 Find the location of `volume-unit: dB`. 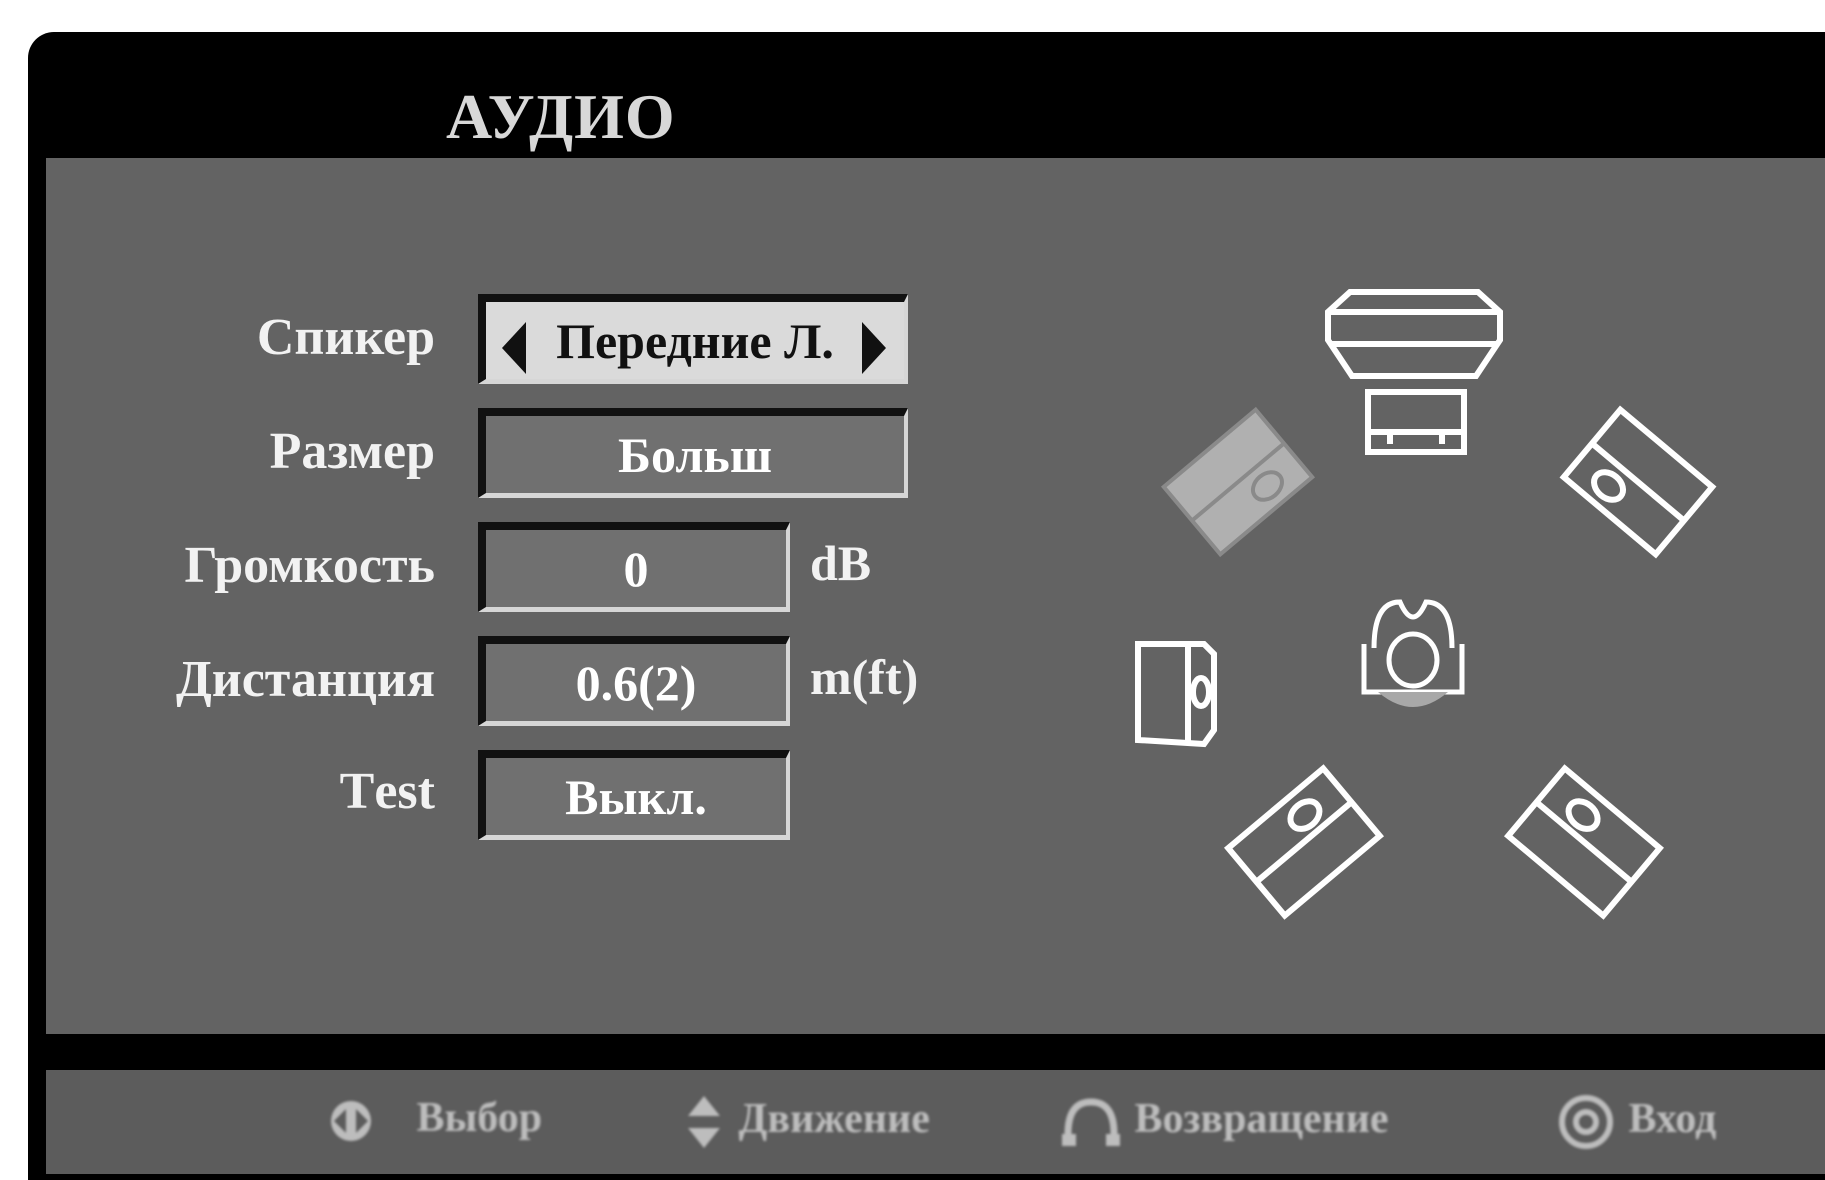

volume-unit: dB is located at coordinates (841, 563).